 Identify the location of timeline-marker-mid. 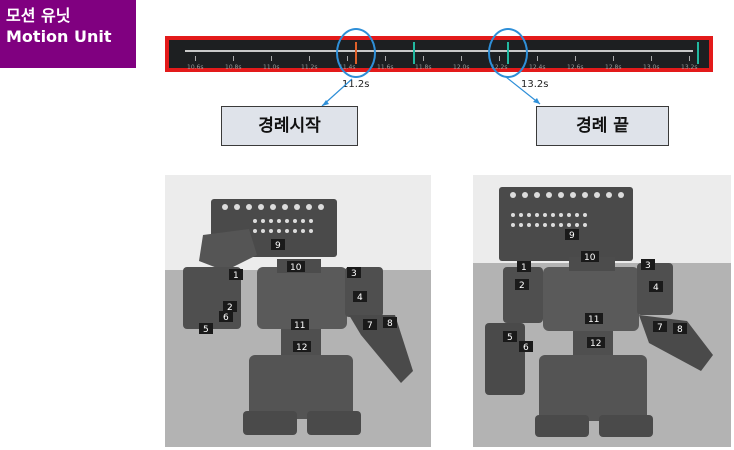
(414, 53).